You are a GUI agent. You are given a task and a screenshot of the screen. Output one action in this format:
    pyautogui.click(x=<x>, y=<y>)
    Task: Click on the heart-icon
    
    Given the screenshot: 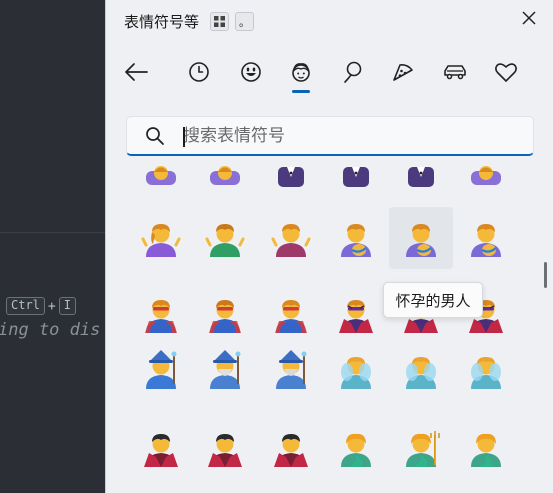 What is the action you would take?
    pyautogui.click(x=506, y=72)
    